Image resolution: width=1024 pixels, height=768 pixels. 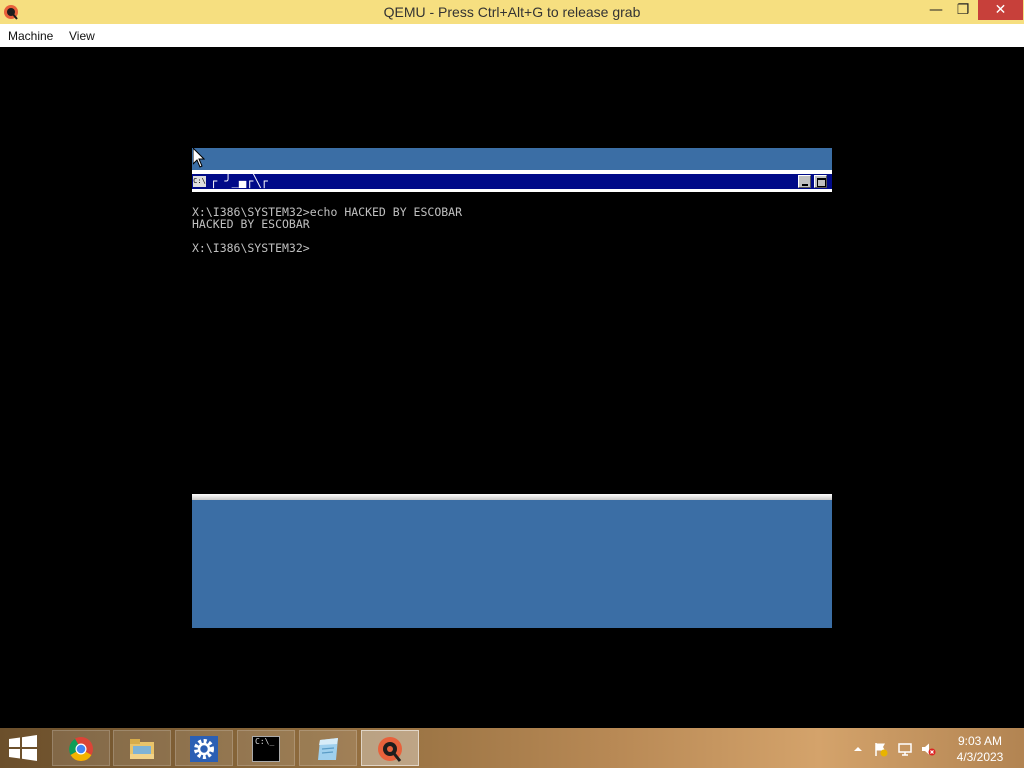 What do you see at coordinates (239, 181) in the screenshot?
I see `console-title-text: ┌ ╯_▄┌╲┌` at bounding box center [239, 181].